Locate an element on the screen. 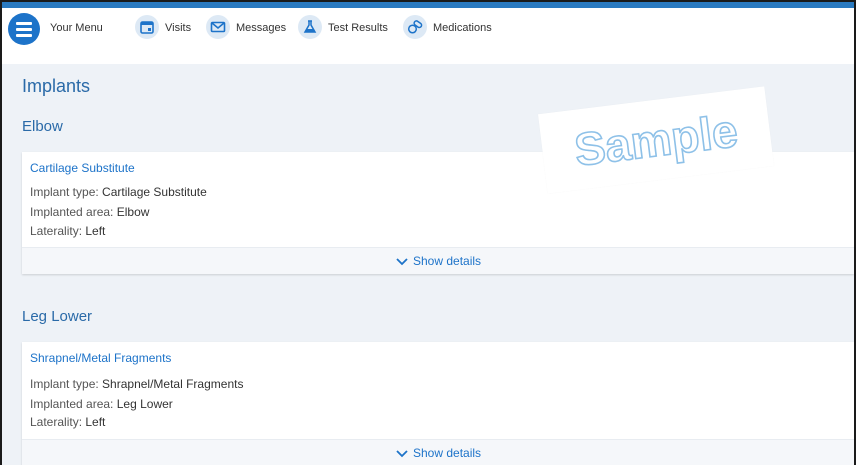 The height and width of the screenshot is (465, 856). implant-card-title: Cartilage Substitute is located at coordinates (82, 168).